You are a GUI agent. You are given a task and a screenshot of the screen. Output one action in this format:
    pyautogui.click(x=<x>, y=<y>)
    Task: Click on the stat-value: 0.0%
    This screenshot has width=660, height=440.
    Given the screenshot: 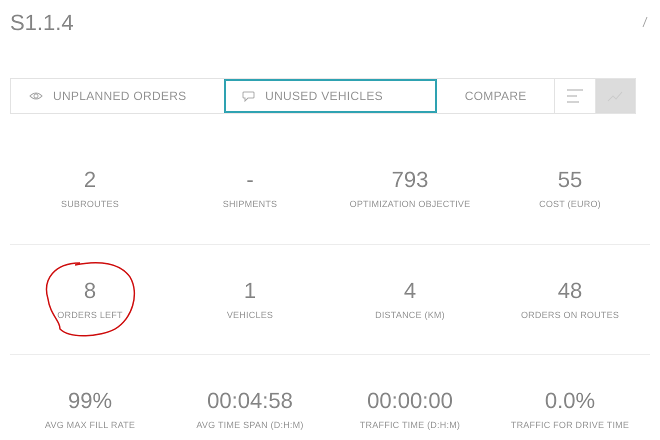 What is the action you would take?
    pyautogui.click(x=570, y=400)
    